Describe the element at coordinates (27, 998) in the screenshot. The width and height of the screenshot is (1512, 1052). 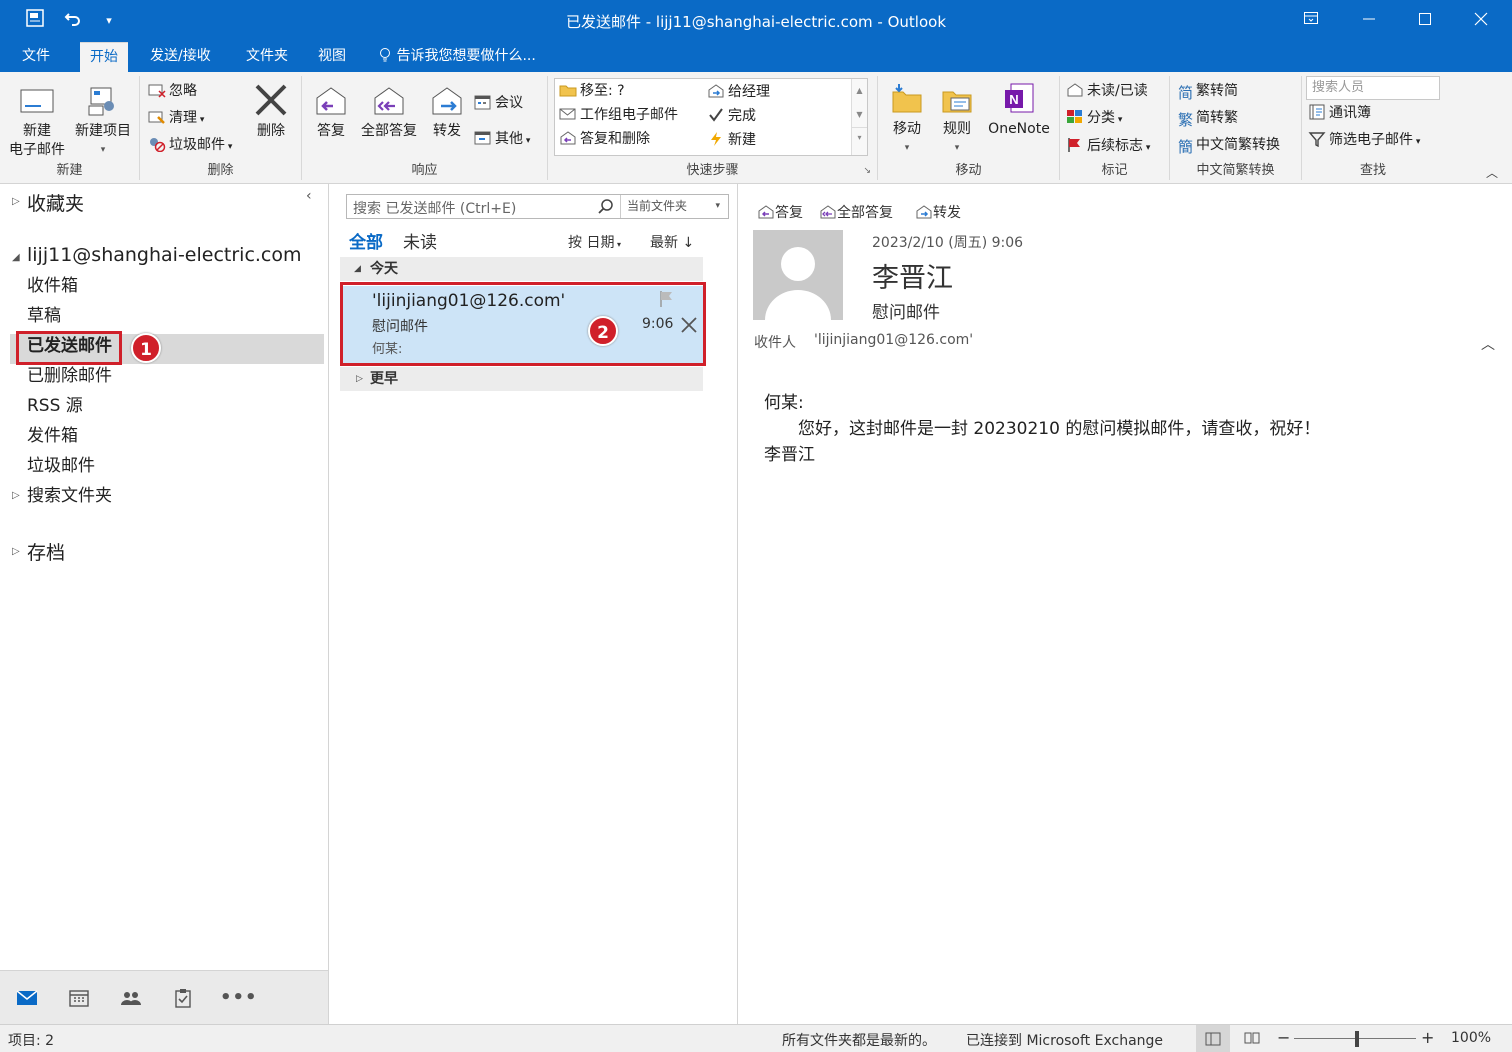
I see `mail-module-icon` at that location.